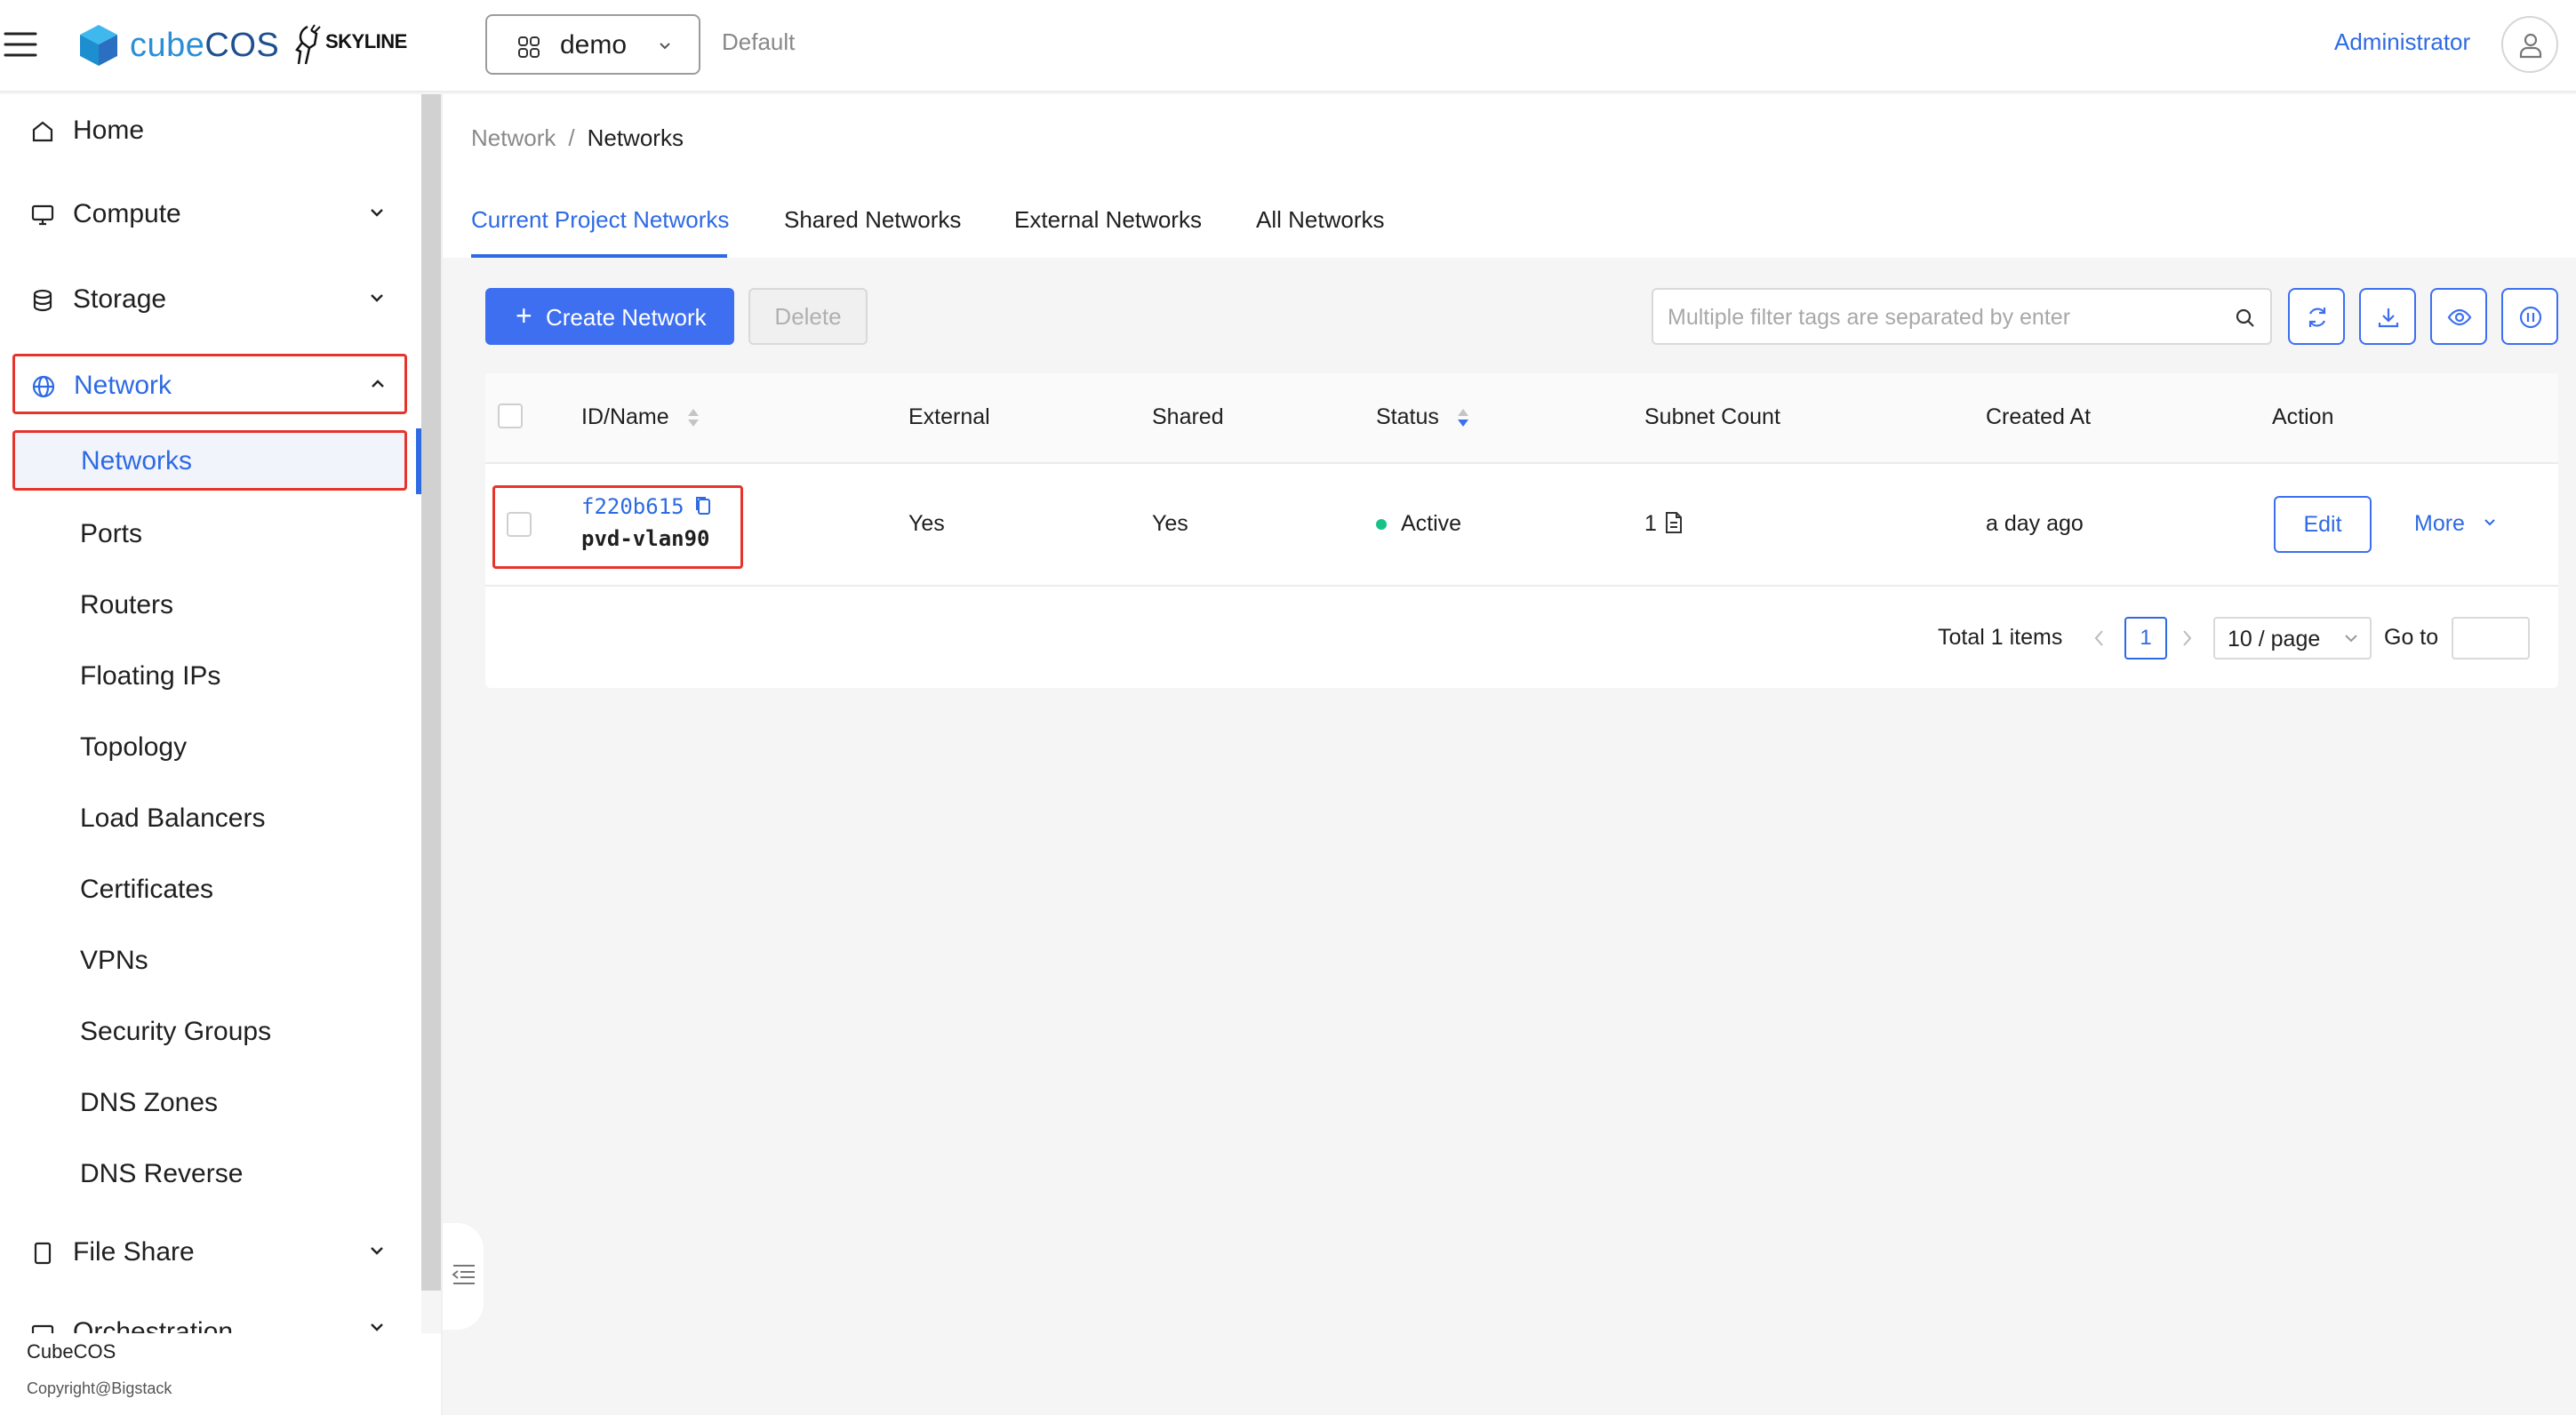  What do you see at coordinates (120, 299) in the screenshot?
I see `sidebar-item-label: Storage` at bounding box center [120, 299].